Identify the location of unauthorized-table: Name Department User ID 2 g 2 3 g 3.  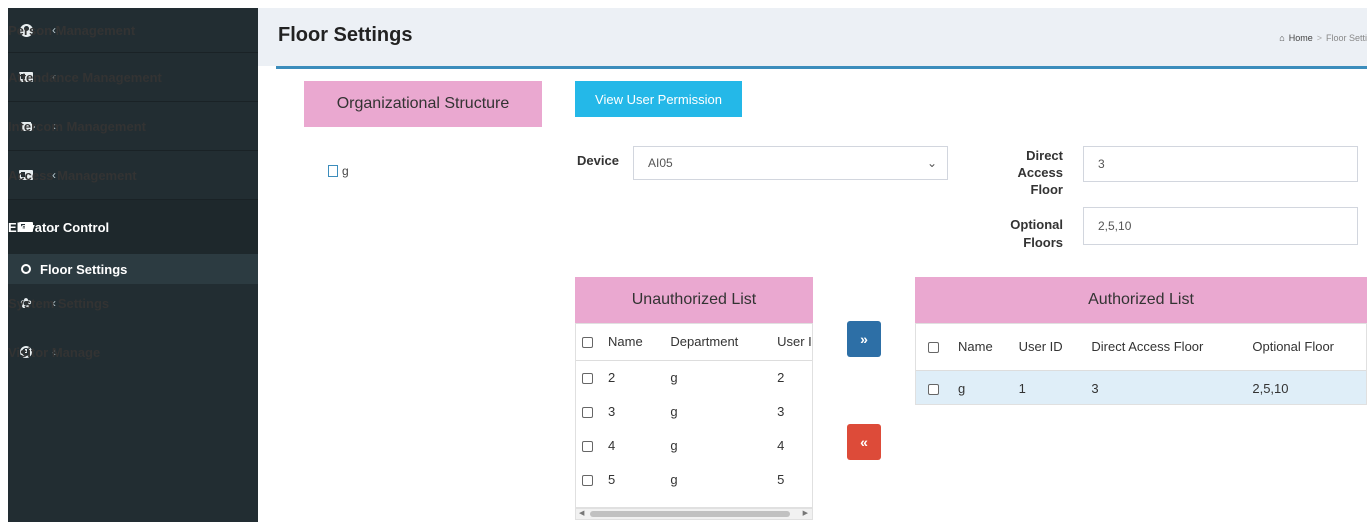
(694, 410).